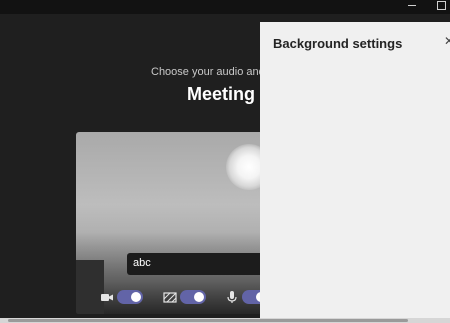  Describe the element at coordinates (447, 41) in the screenshot. I see `close-icon: ✕` at that location.